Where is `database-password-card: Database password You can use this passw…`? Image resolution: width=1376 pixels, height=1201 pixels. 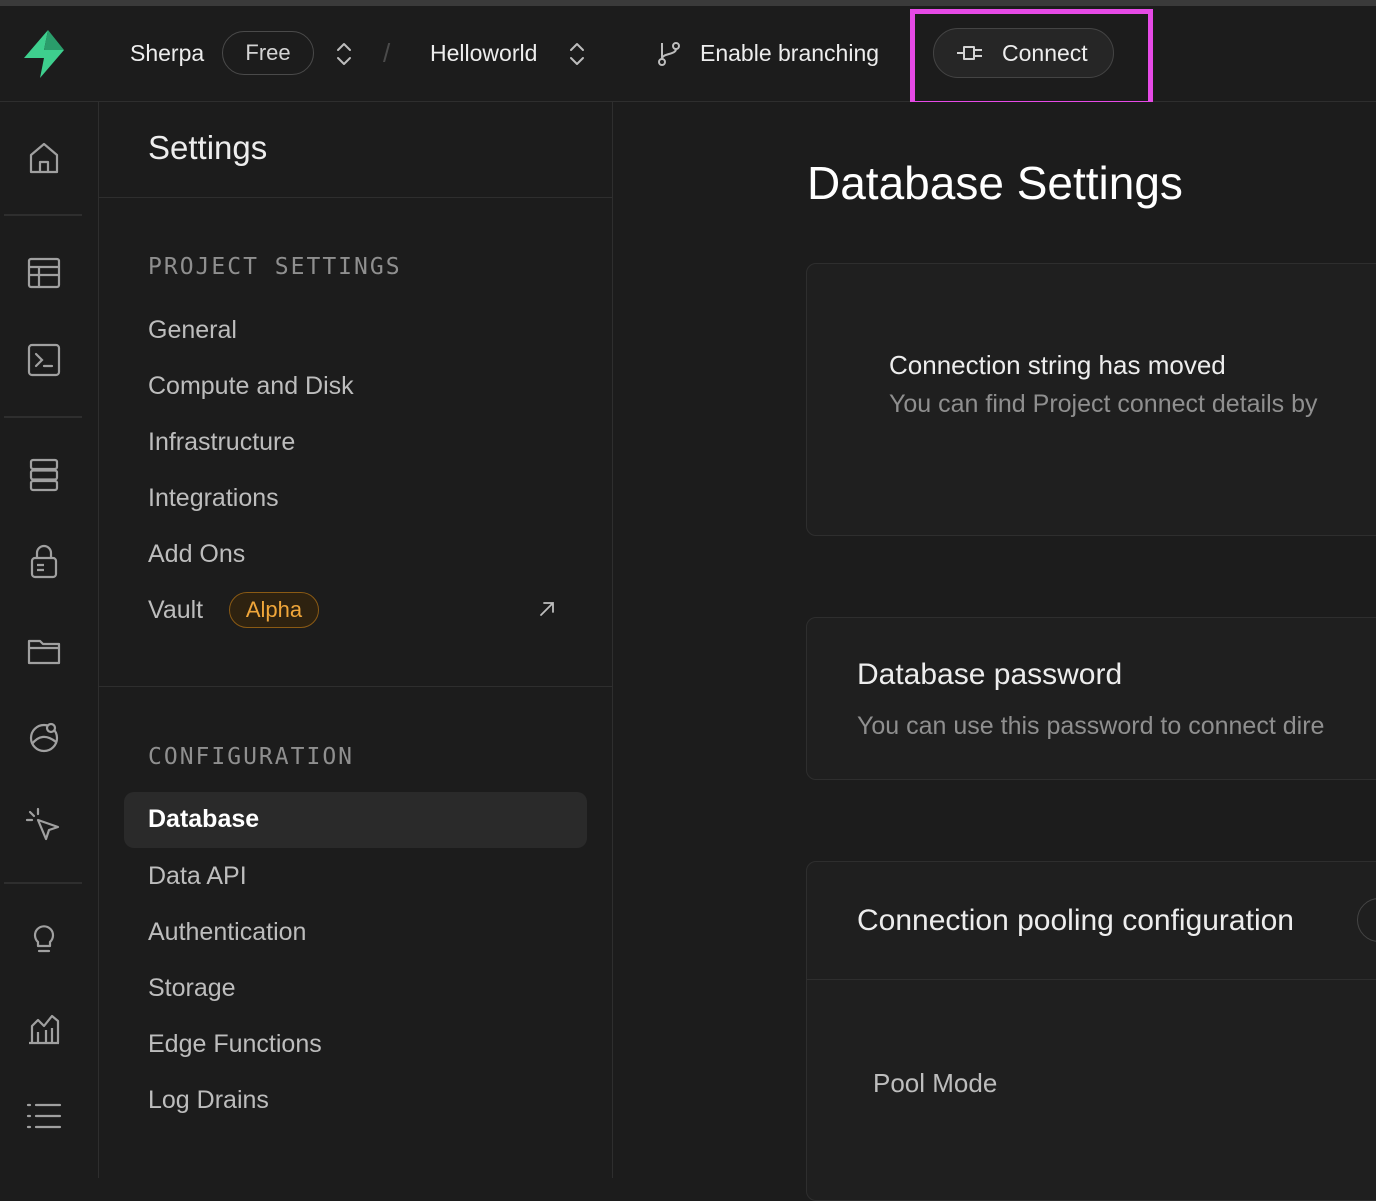
database-password-card: Database password You can use this passw… is located at coordinates (1091, 698).